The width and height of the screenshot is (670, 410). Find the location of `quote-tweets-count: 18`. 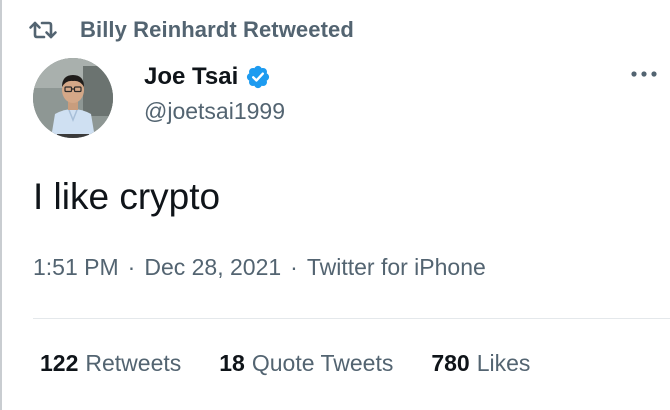

quote-tweets-count: 18 is located at coordinates (232, 363).